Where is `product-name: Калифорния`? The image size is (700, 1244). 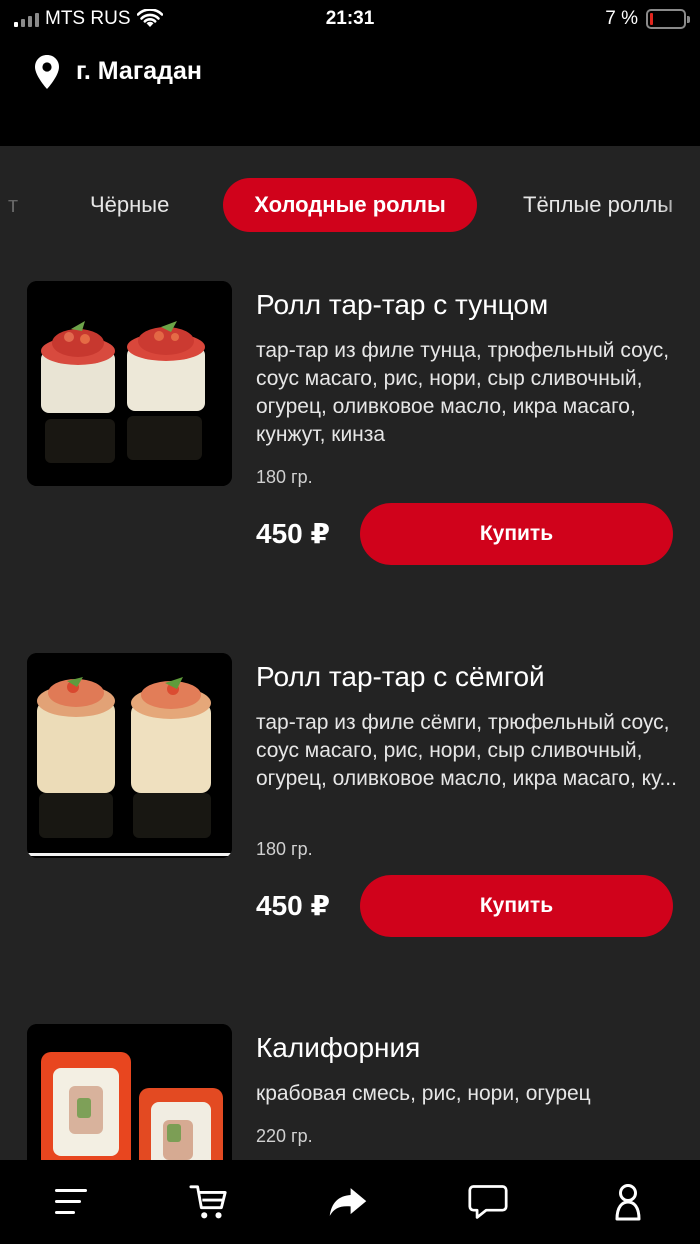 product-name: Калифорния is located at coordinates (338, 1048).